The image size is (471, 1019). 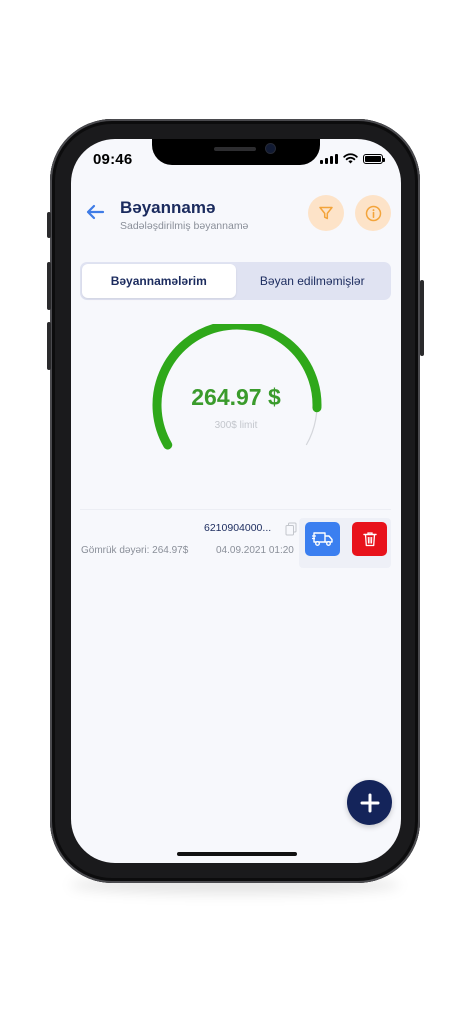 I want to click on info-icon, so click(x=373, y=213).